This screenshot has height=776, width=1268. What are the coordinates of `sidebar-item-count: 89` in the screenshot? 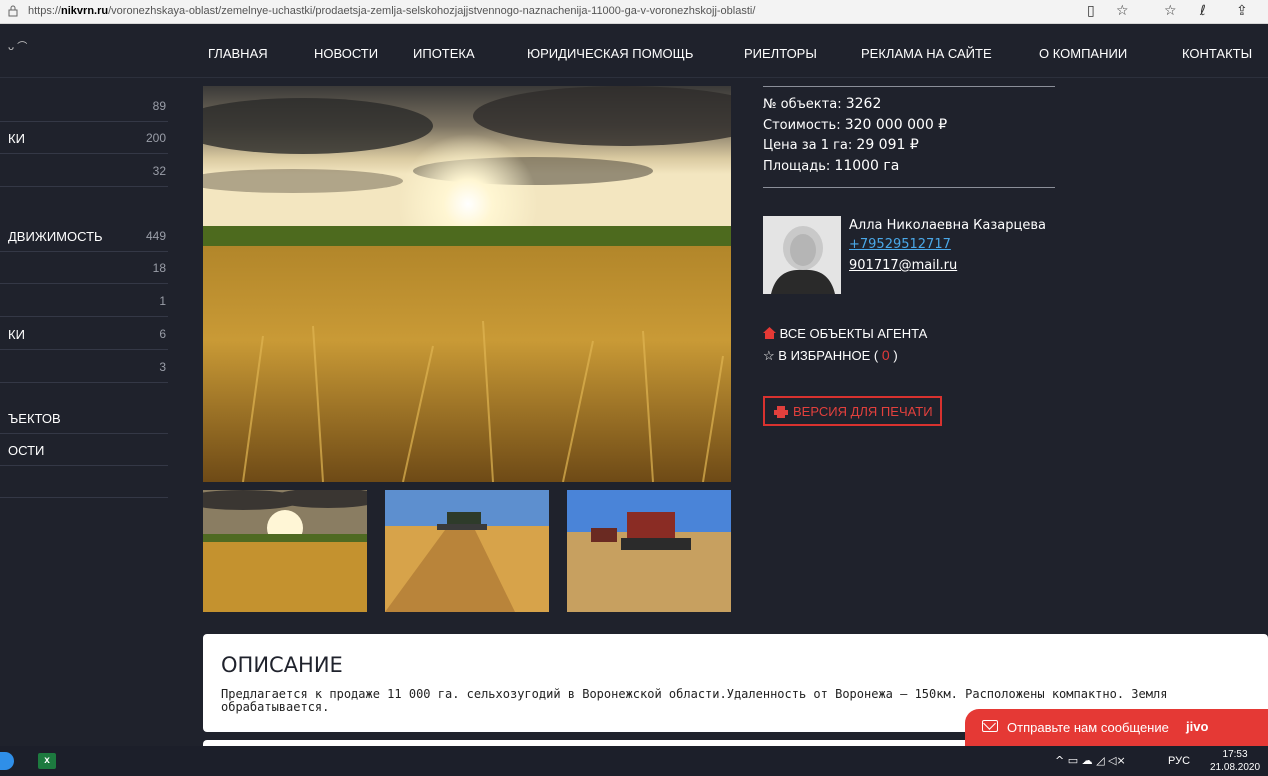 It's located at (159, 106).